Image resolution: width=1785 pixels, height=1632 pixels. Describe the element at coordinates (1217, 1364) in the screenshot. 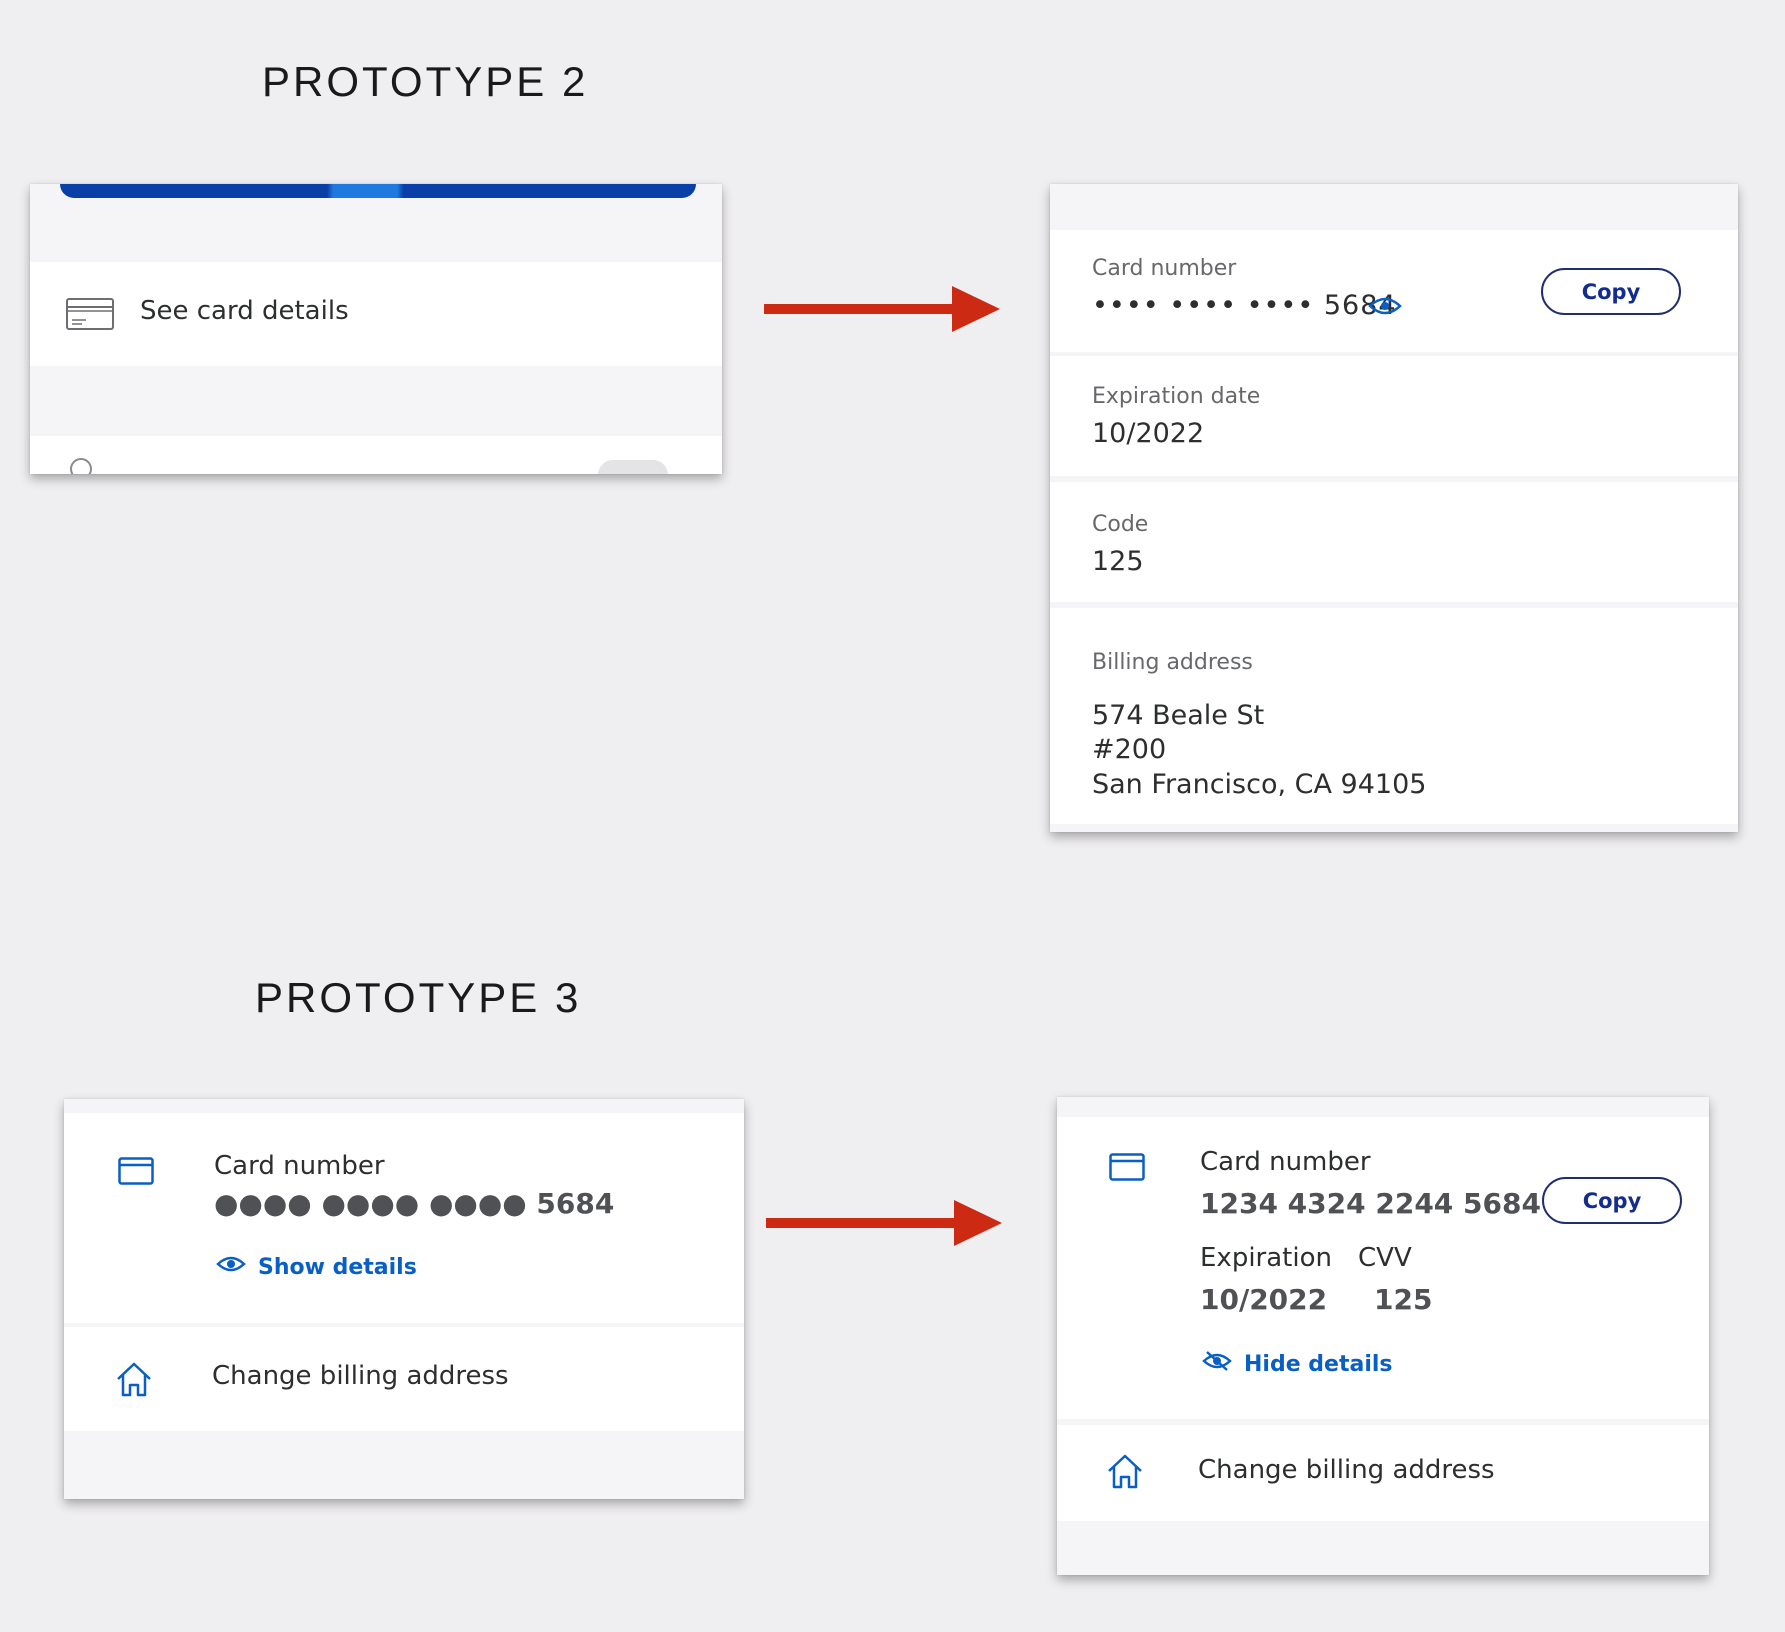

I see `eye-off-icon` at that location.